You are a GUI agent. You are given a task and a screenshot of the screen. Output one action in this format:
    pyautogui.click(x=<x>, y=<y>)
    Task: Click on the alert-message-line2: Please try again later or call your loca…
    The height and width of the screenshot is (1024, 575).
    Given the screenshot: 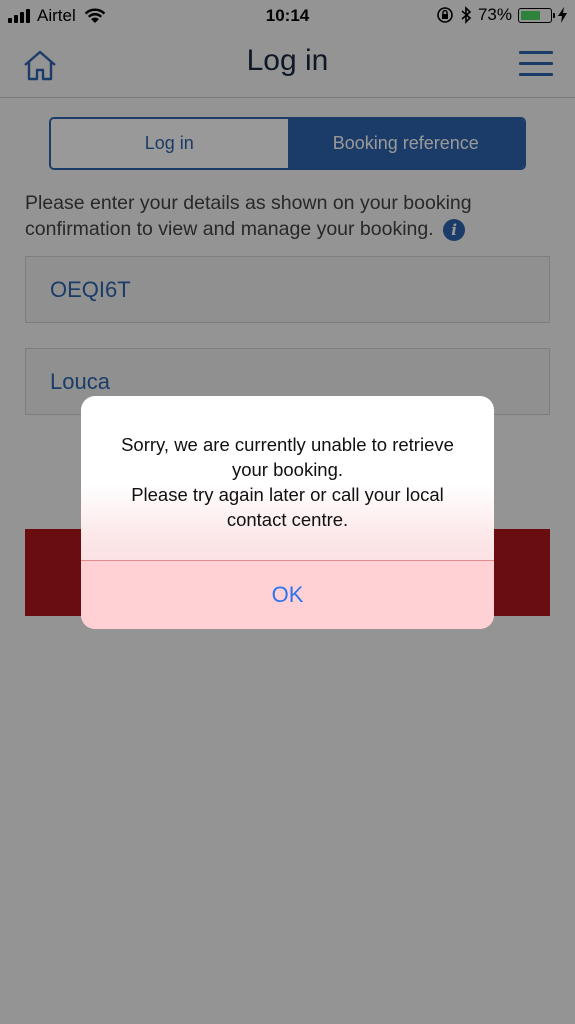 What is the action you would take?
    pyautogui.click(x=287, y=507)
    